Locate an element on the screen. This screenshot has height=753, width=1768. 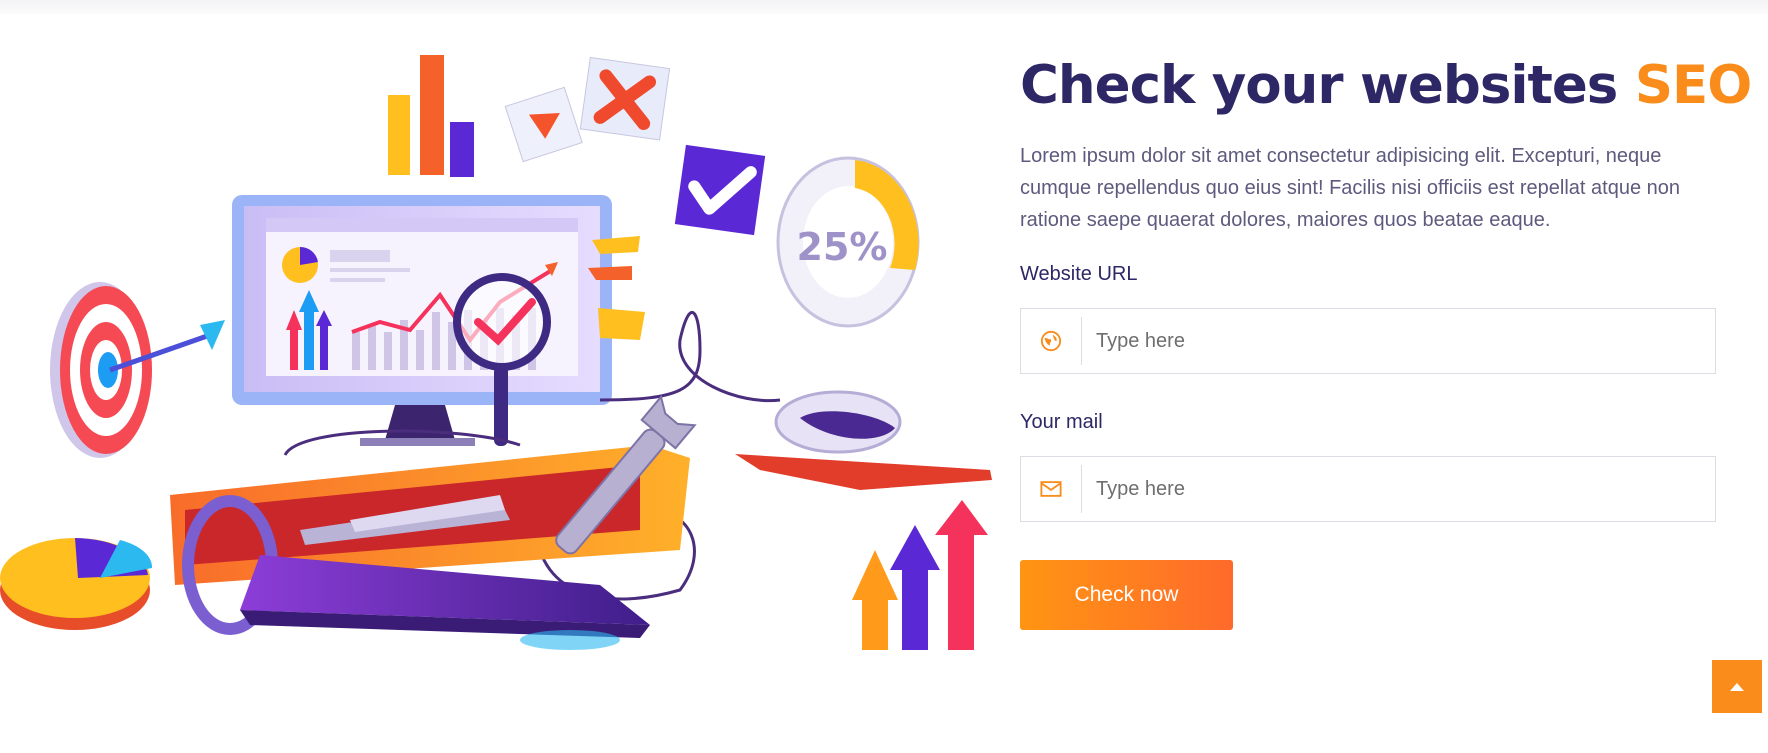
your-mail-label: Your mail is located at coordinates (1061, 422).